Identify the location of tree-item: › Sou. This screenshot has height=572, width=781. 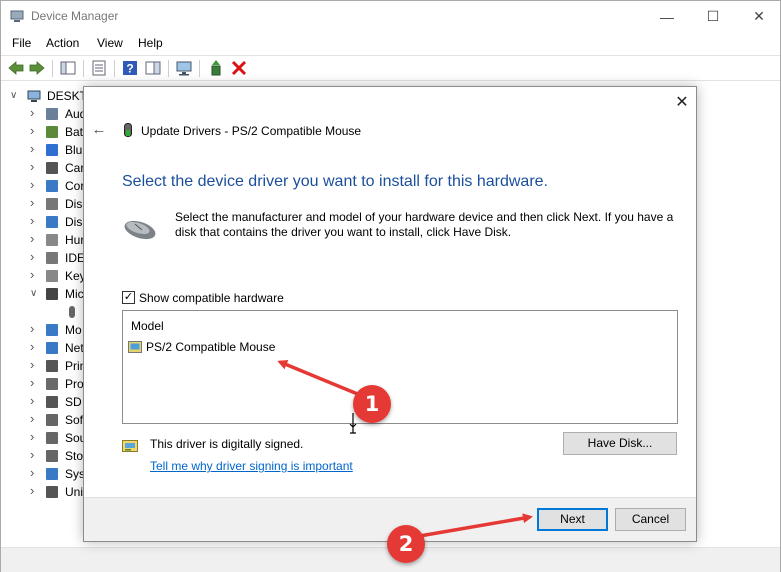
(46, 438).